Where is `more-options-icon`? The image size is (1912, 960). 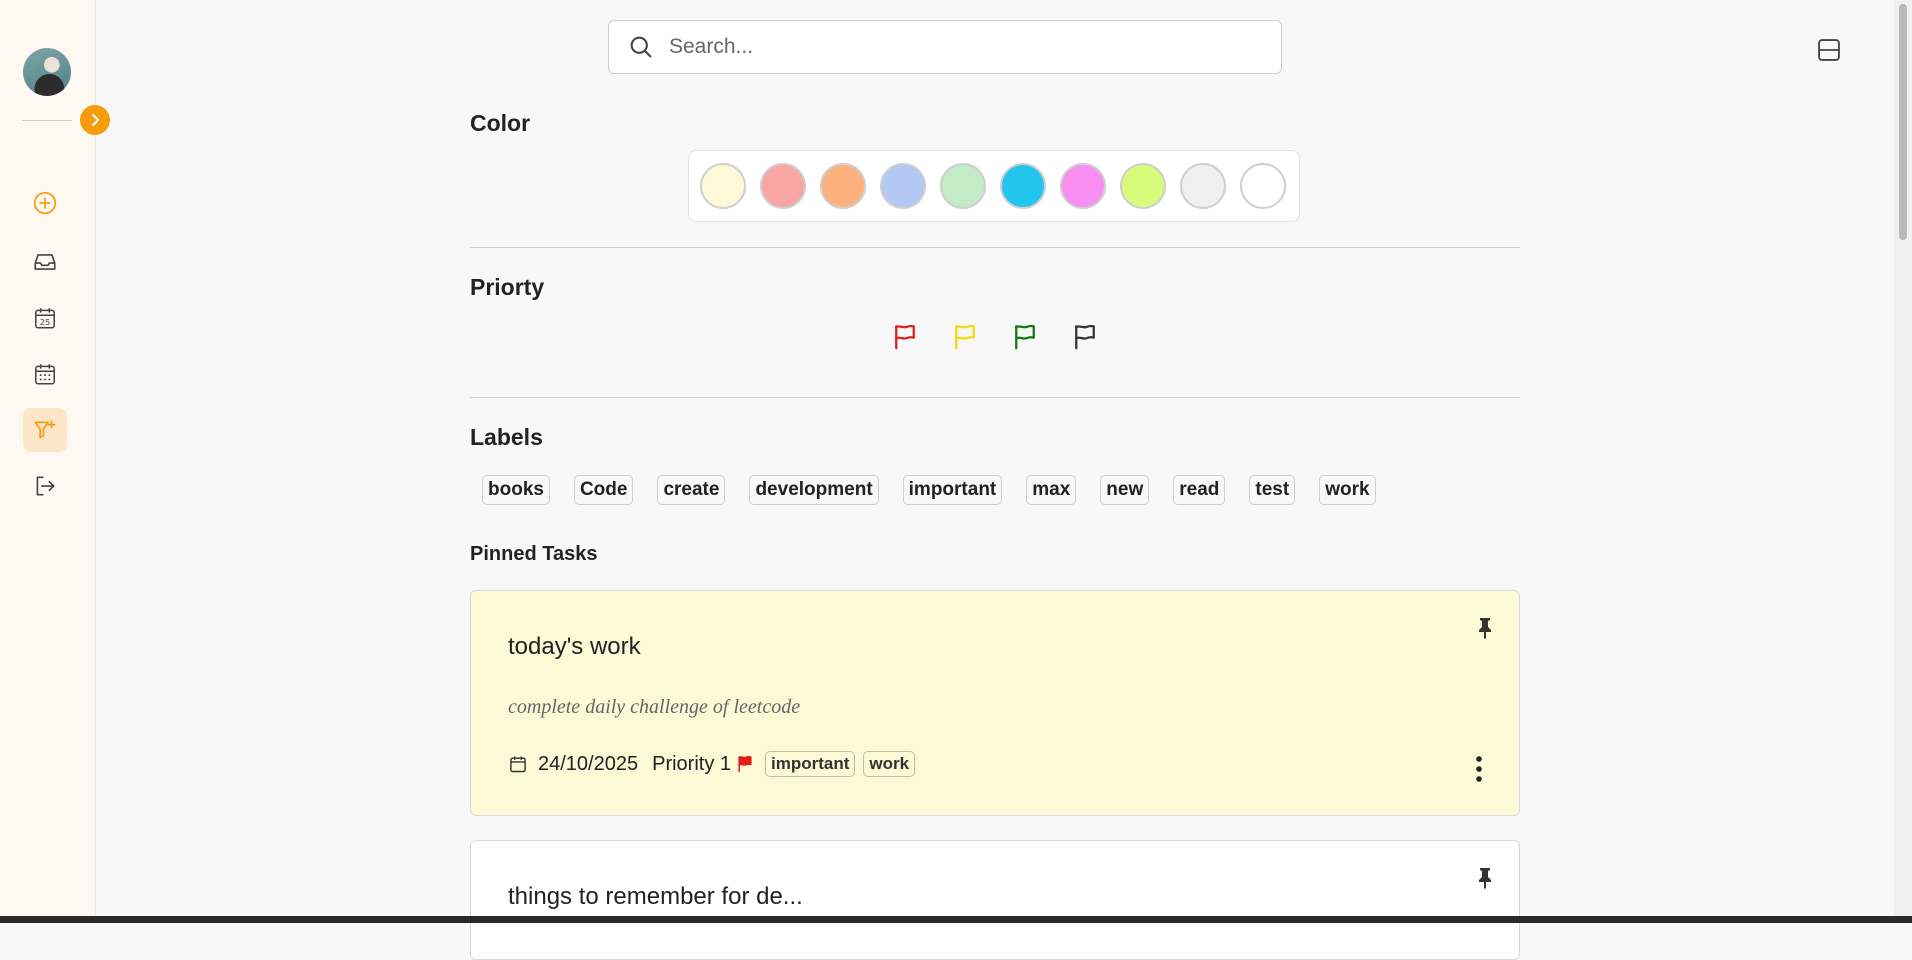
more-options-icon is located at coordinates (1479, 769).